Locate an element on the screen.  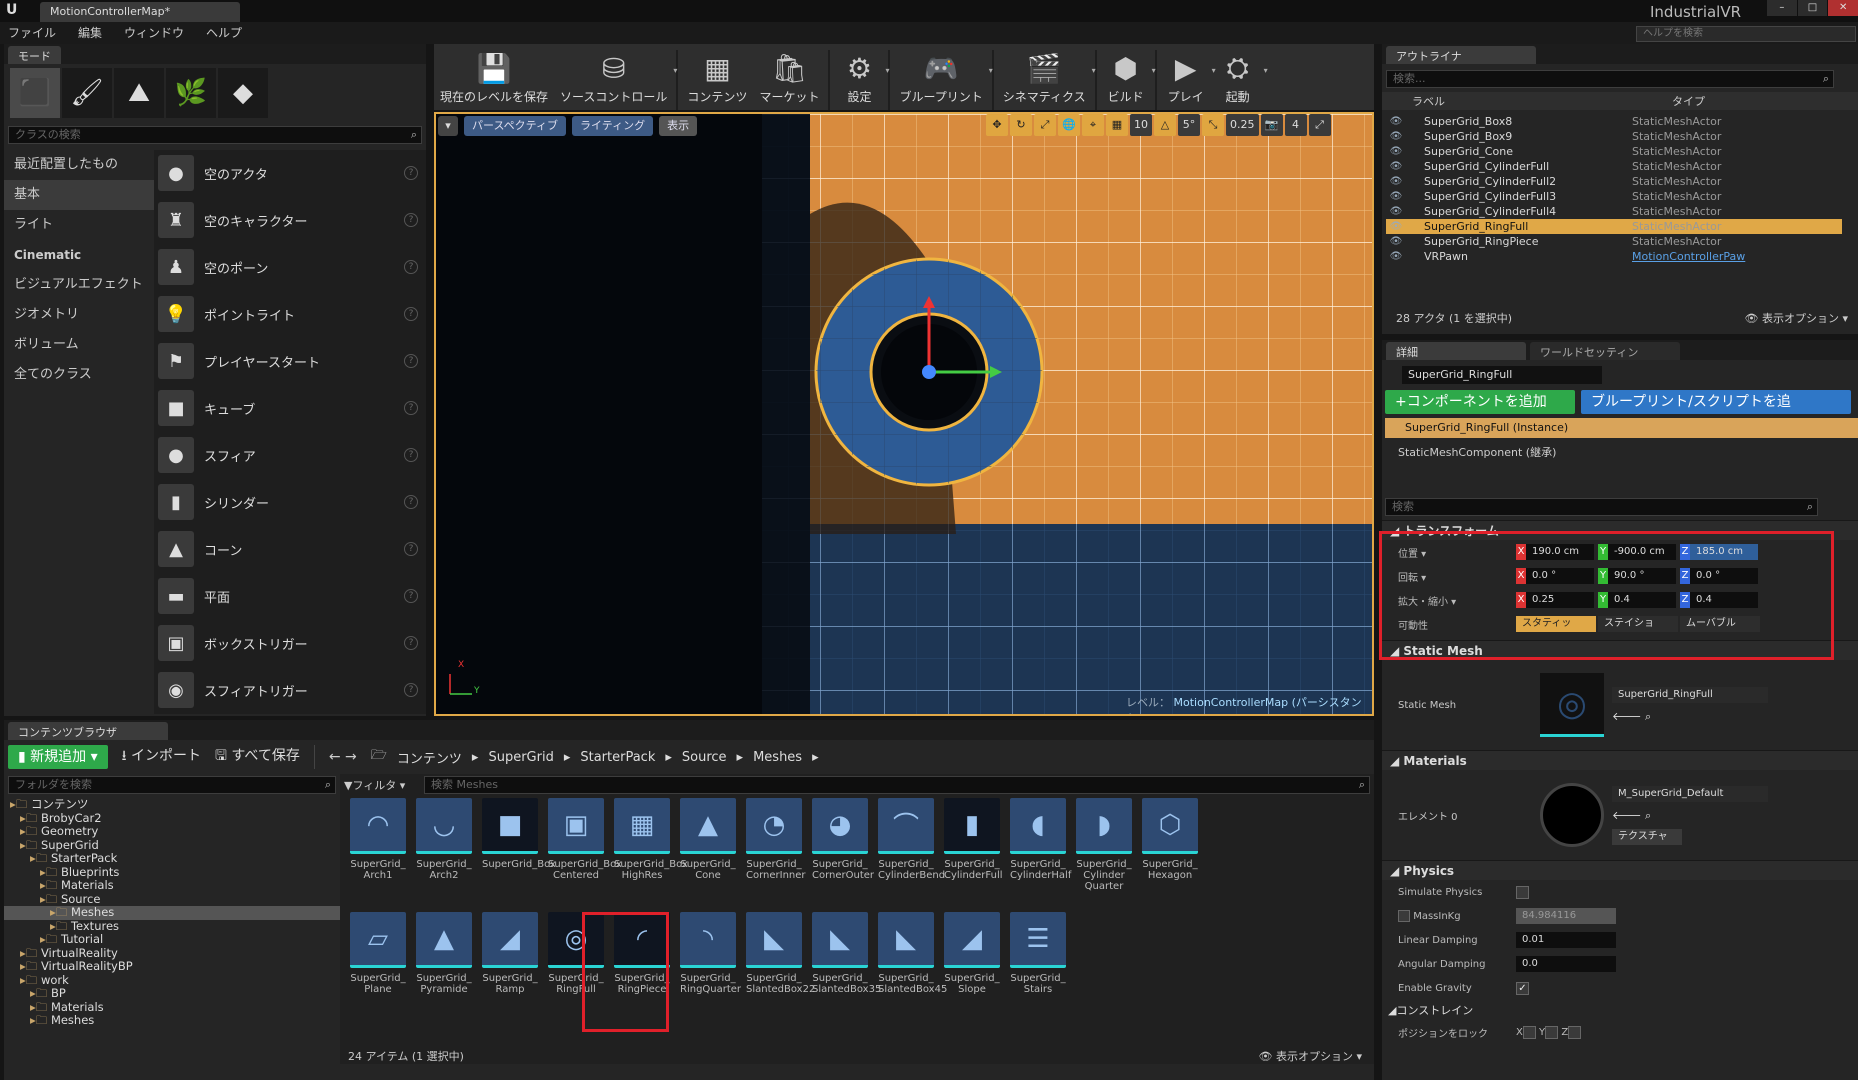
tree-folder: ▸🗀 work is located at coordinates (172, 980).